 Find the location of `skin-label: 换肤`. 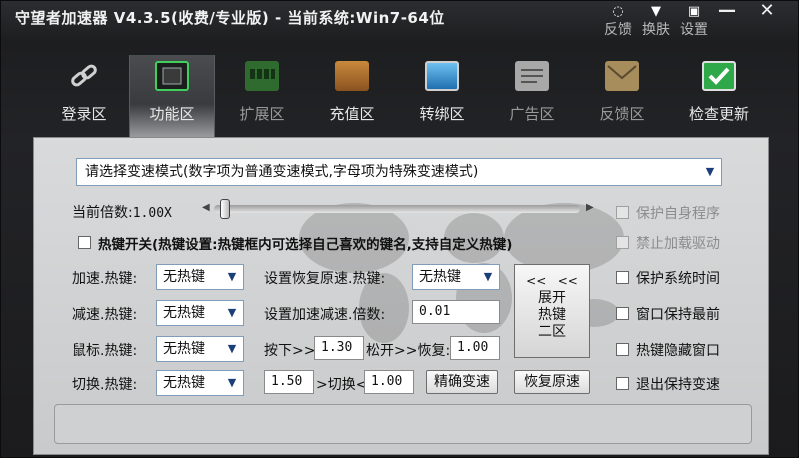

skin-label: 换肤 is located at coordinates (656, 30).